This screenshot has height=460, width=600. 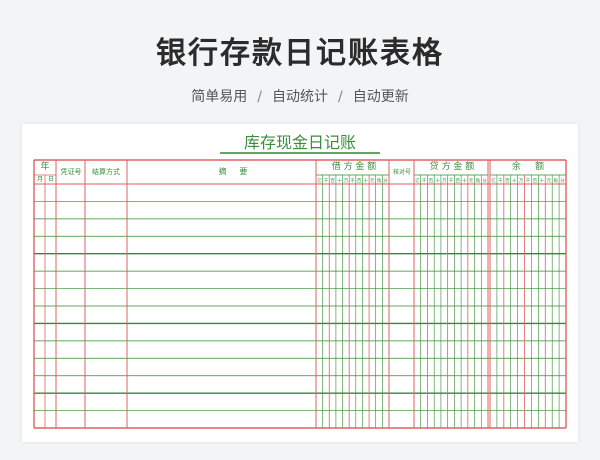 What do you see at coordinates (51, 179) in the screenshot?
I see `header-day: 日` at bounding box center [51, 179].